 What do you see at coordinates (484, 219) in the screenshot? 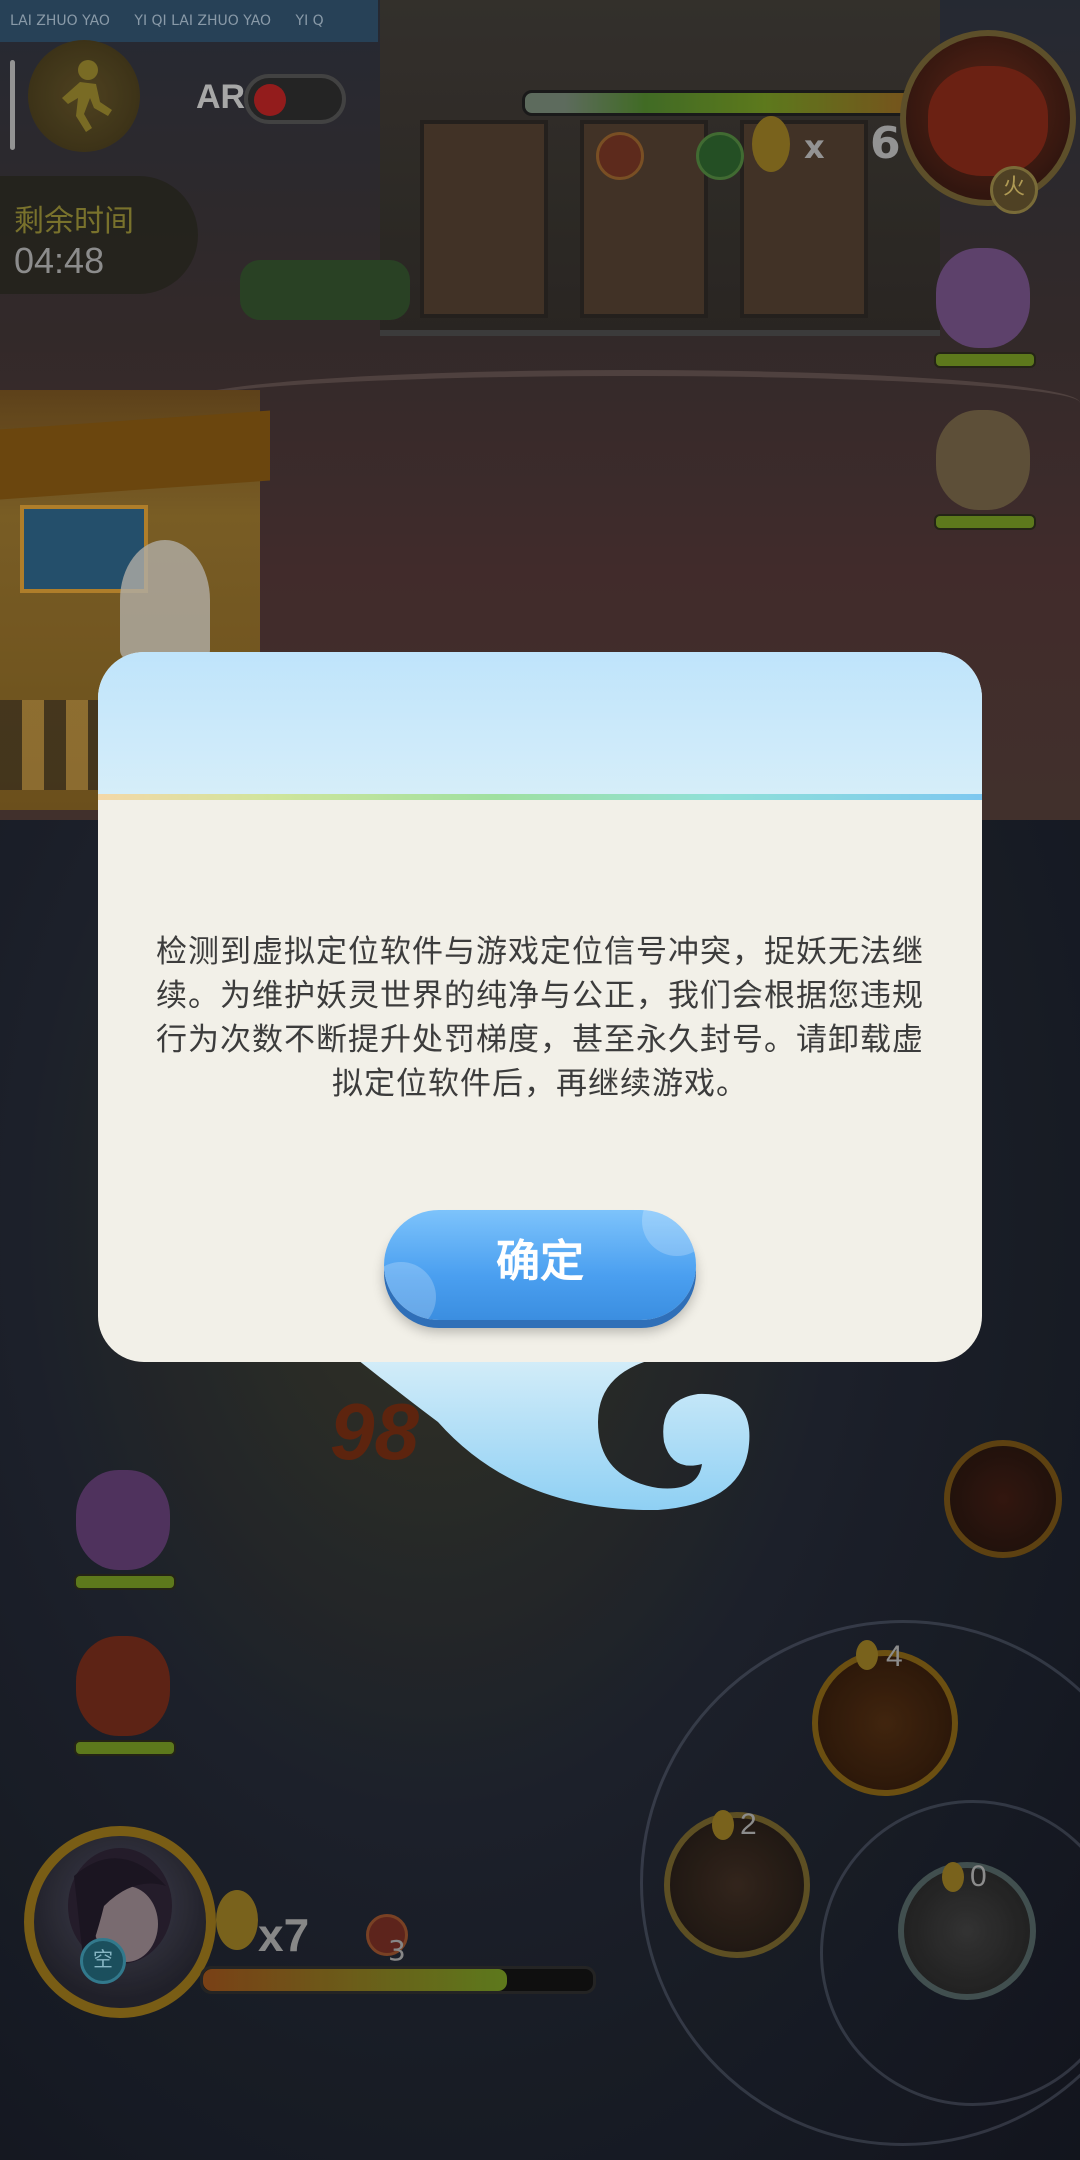
I see `shop-window` at bounding box center [484, 219].